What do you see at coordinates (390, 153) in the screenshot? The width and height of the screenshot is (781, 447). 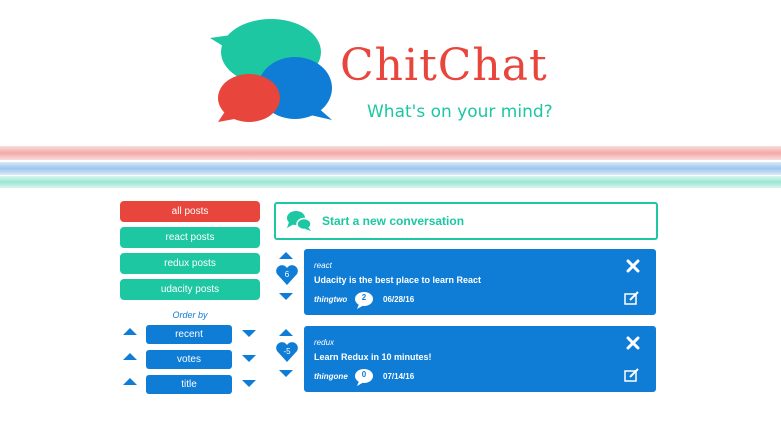 I see `stripe-red` at bounding box center [390, 153].